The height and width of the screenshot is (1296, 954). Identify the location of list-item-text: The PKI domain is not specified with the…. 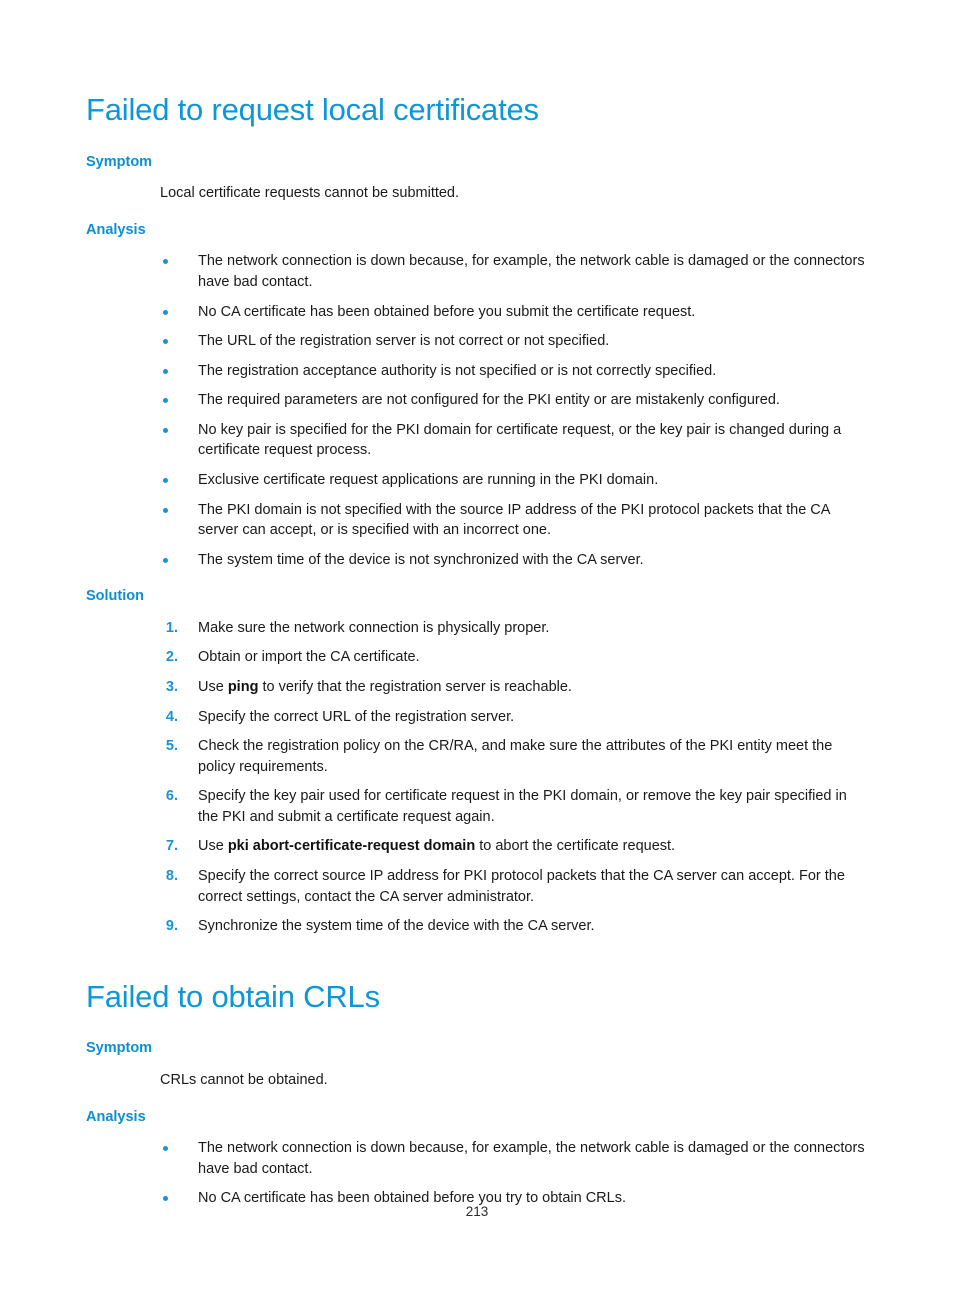
(514, 520).